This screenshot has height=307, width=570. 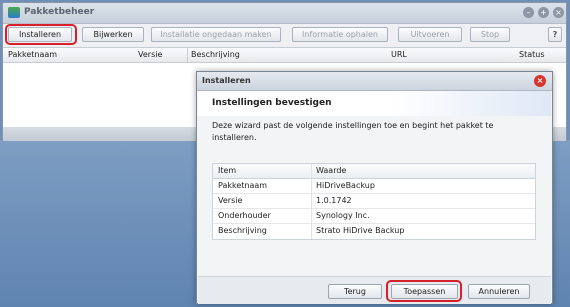 I want to click on table-row: Versie 1.0.1742, so click(x=374, y=201).